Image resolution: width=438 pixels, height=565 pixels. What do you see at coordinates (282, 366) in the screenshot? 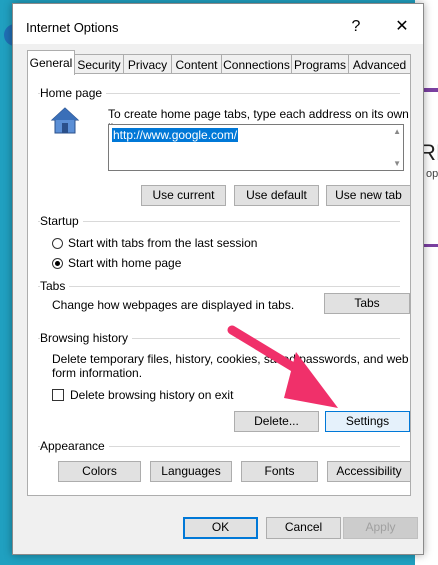
I see `annotation-arrow-icon` at bounding box center [282, 366].